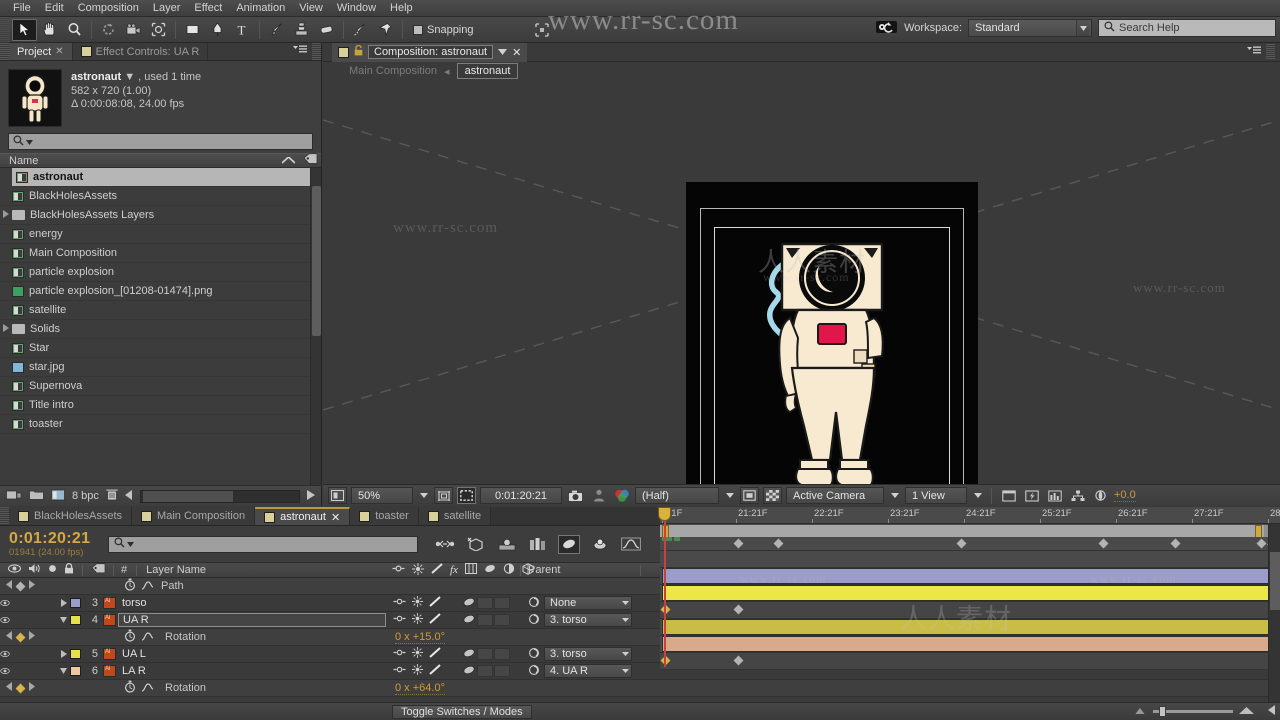  Describe the element at coordinates (5, 603) in the screenshot. I see `video-toggle` at that location.